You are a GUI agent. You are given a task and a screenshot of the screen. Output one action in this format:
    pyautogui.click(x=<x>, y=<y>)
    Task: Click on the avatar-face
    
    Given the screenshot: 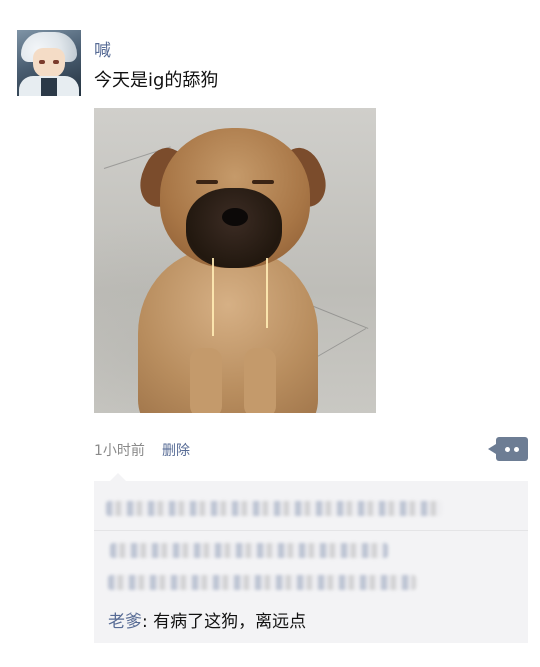 What is the action you would take?
    pyautogui.click(x=49, y=63)
    